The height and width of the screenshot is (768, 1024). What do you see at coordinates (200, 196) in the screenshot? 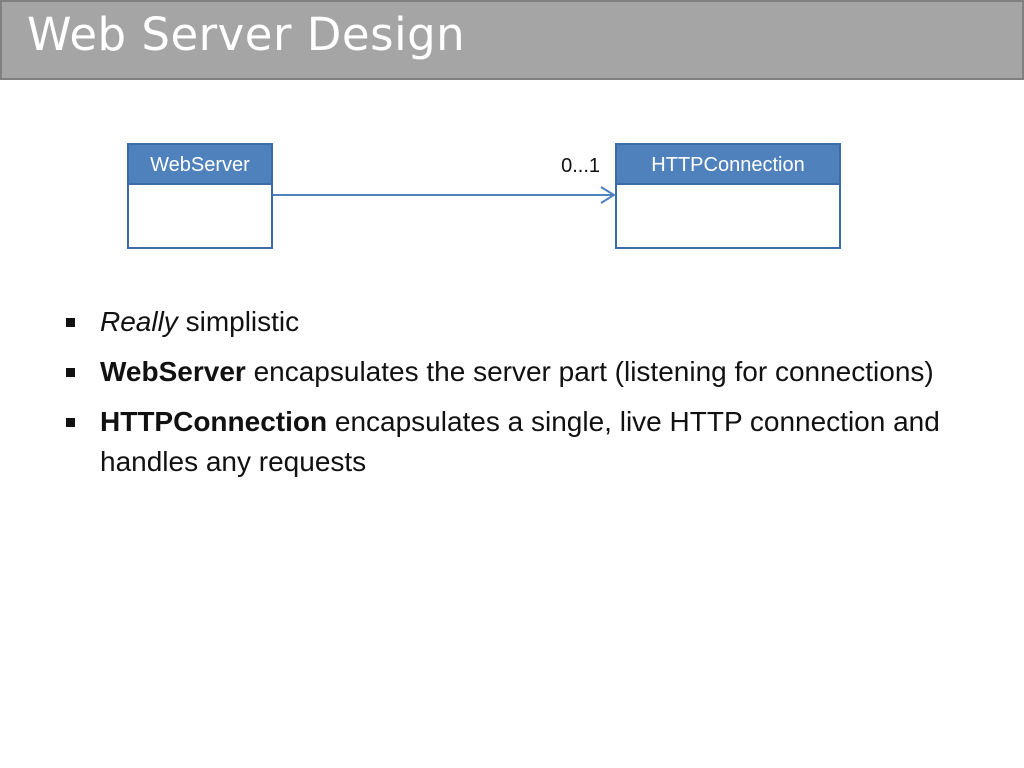
I see `class-webserver: WebServer` at bounding box center [200, 196].